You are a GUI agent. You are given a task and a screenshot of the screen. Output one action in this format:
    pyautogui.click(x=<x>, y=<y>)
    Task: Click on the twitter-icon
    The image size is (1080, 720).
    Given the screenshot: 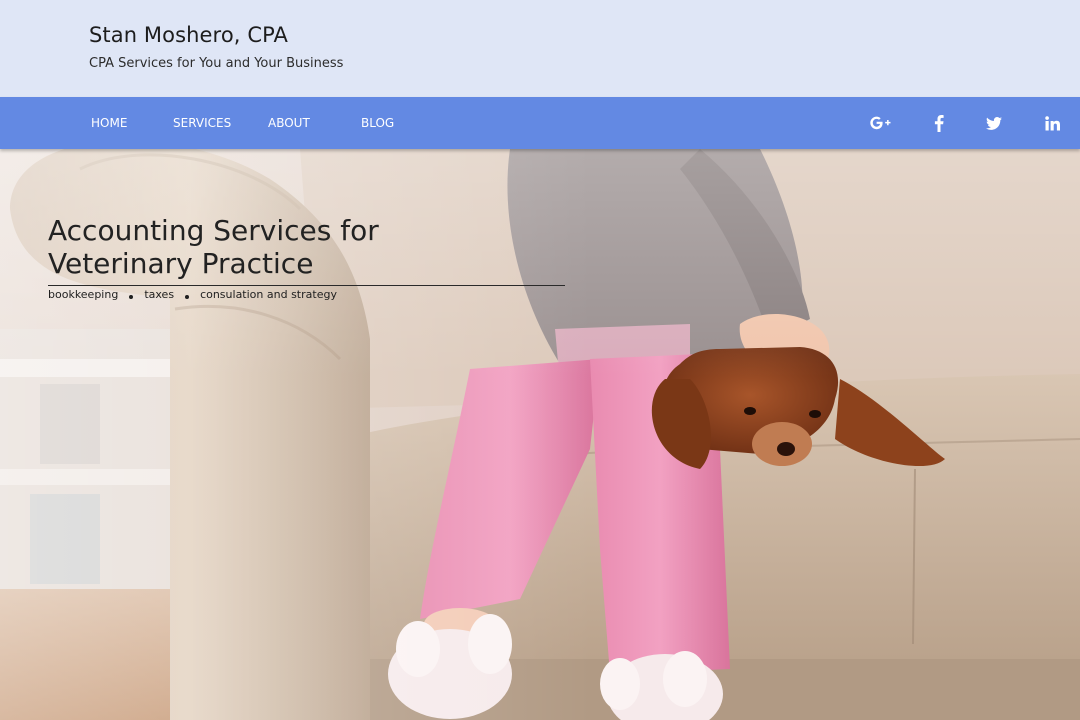 What is the action you would take?
    pyautogui.click(x=994, y=123)
    